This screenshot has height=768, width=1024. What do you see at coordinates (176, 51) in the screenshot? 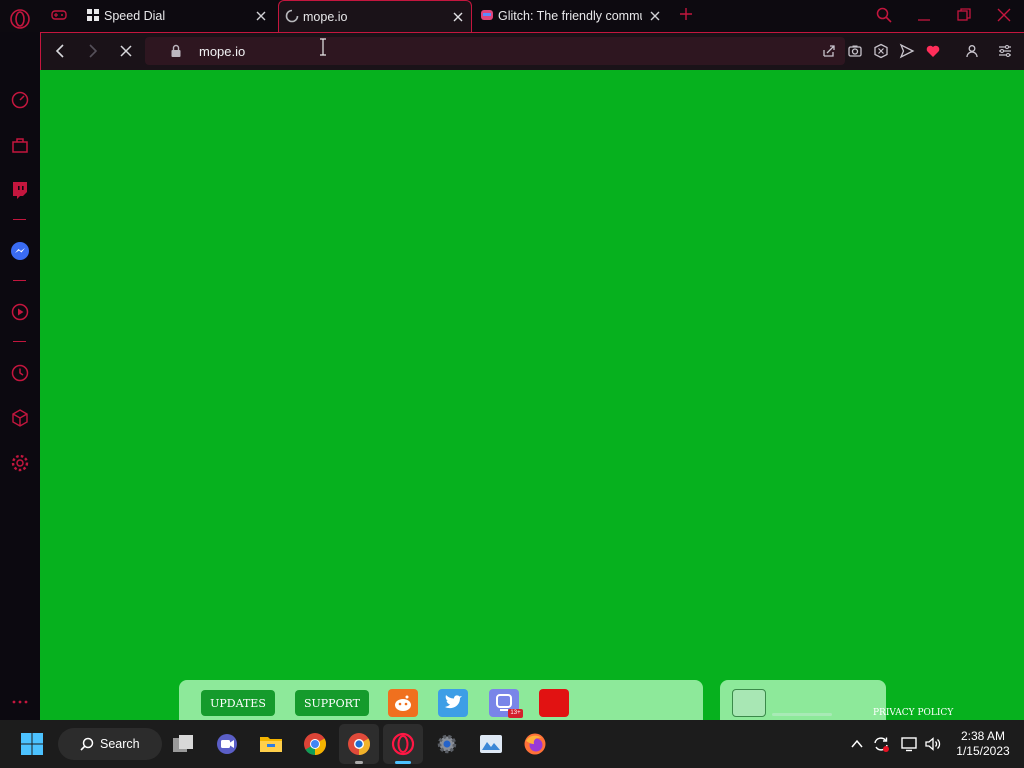
I see `lock-icon` at bounding box center [176, 51].